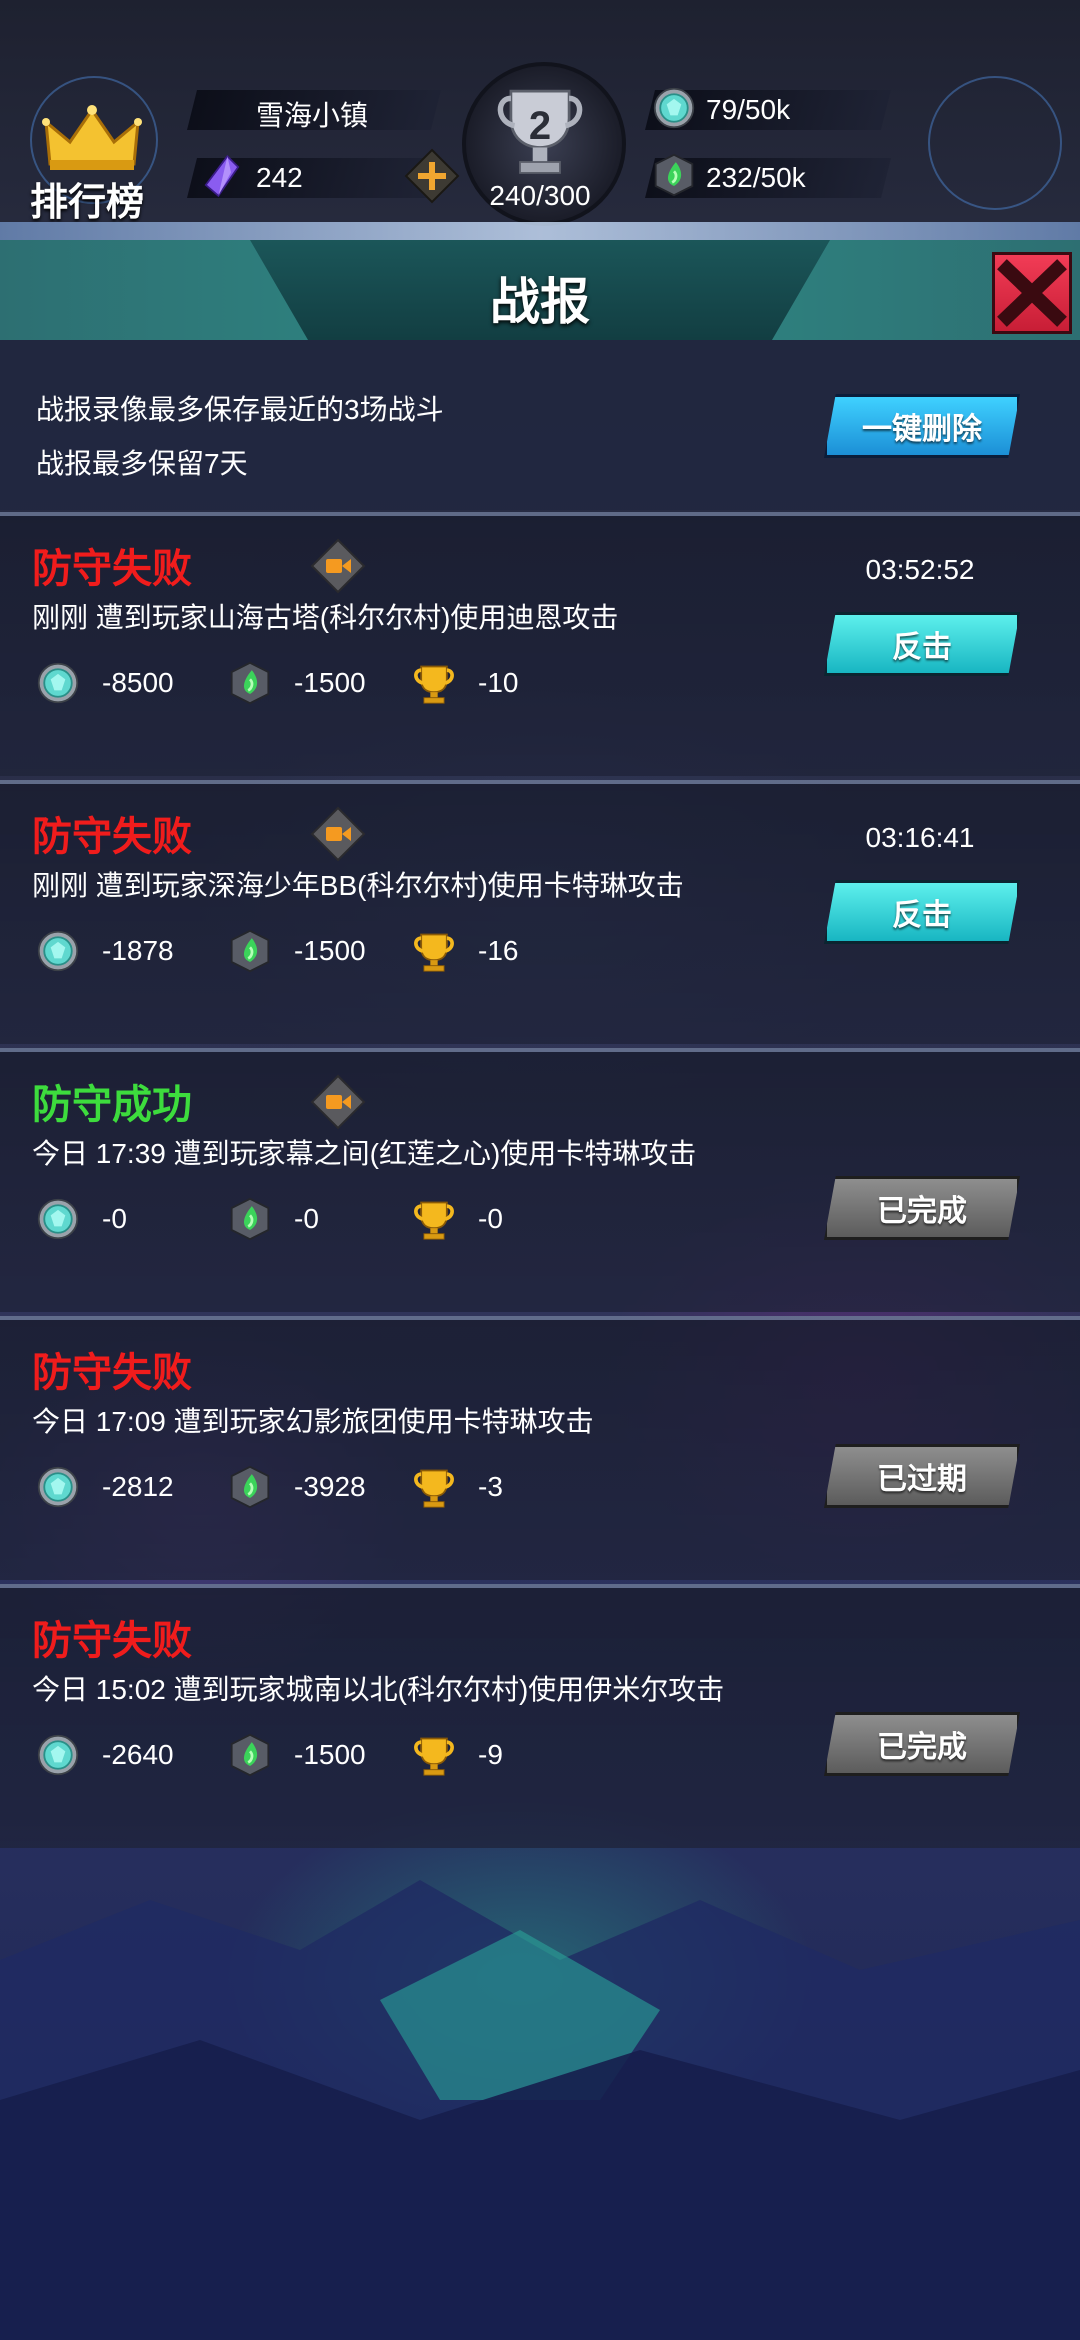 The height and width of the screenshot is (2340, 1080). What do you see at coordinates (457, 1755) in the screenshot?
I see `trophies-change: -9` at bounding box center [457, 1755].